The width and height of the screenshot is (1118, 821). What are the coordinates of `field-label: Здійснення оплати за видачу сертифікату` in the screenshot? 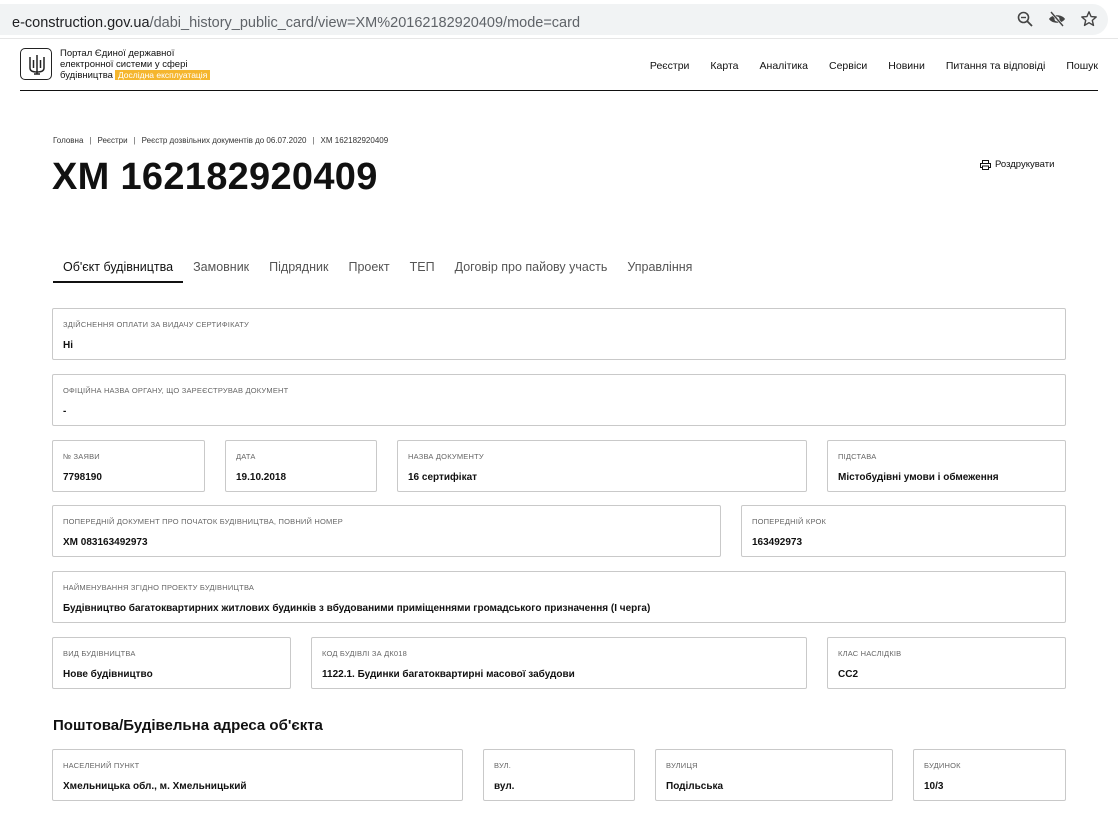 It's located at (156, 324).